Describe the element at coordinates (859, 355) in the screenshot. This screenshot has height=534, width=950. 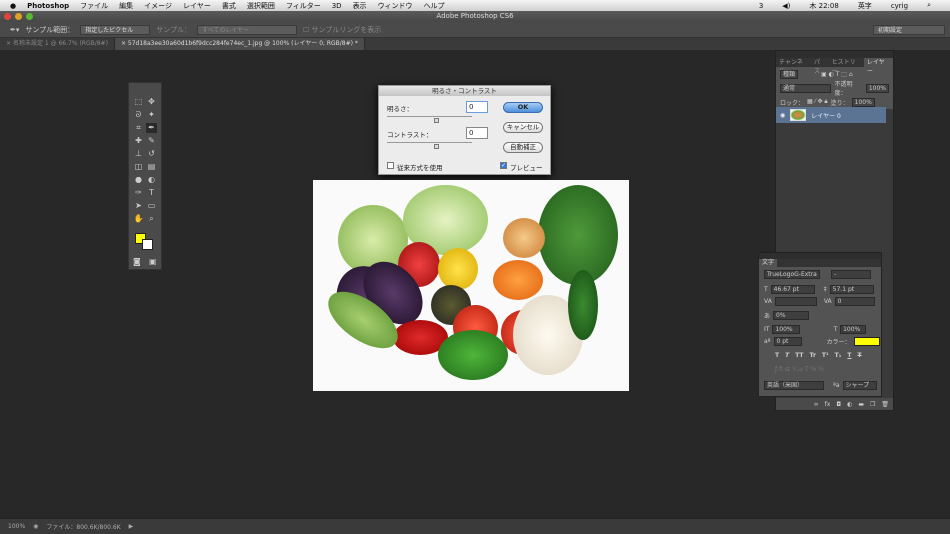
I see `strikethrough-button: Ŧ` at that location.